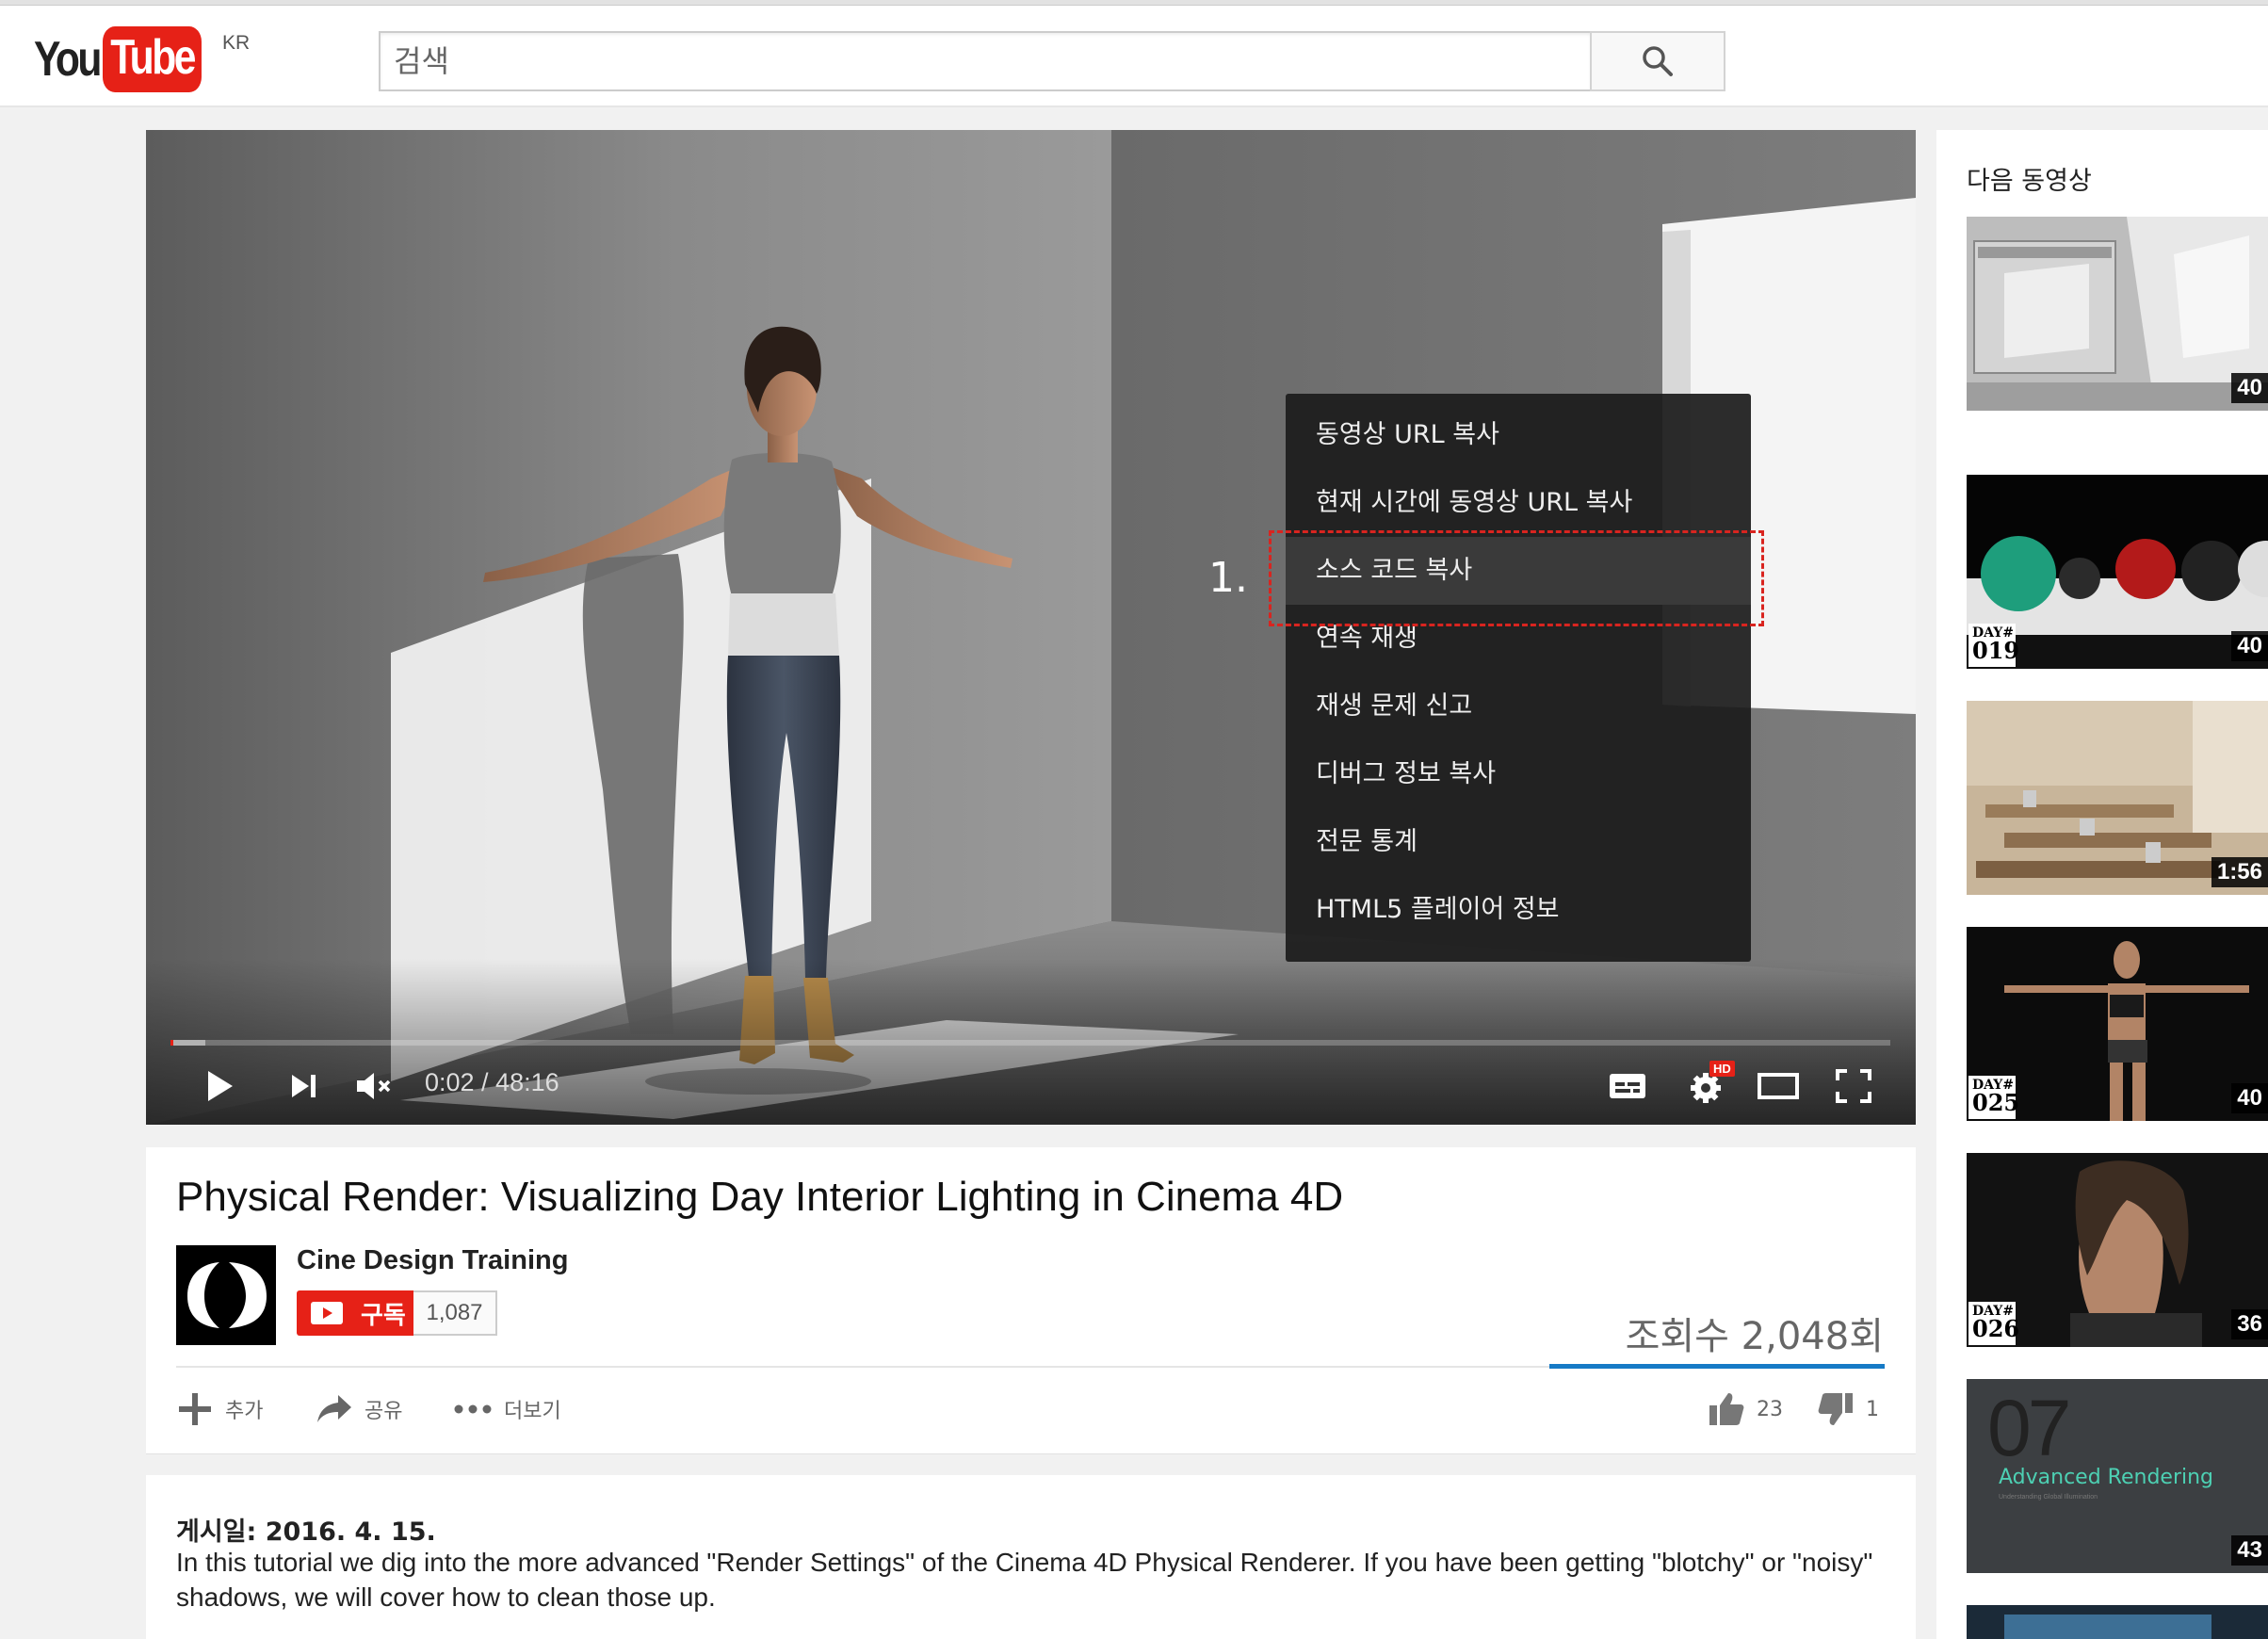 Image resolution: width=2268 pixels, height=1639 pixels. What do you see at coordinates (195, 1409) in the screenshot?
I see `plus-icon` at bounding box center [195, 1409].